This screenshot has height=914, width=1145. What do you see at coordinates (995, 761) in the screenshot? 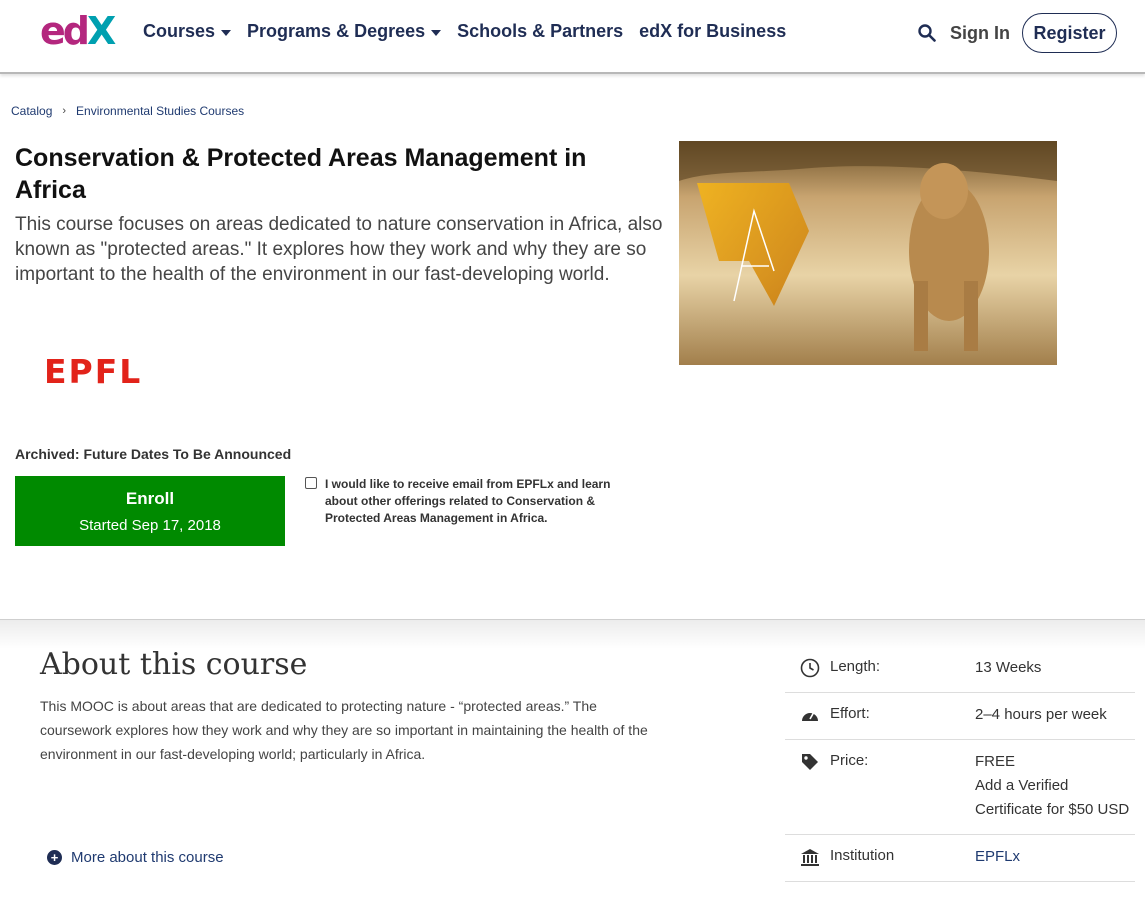
I see `price-free: FREE` at bounding box center [995, 761].